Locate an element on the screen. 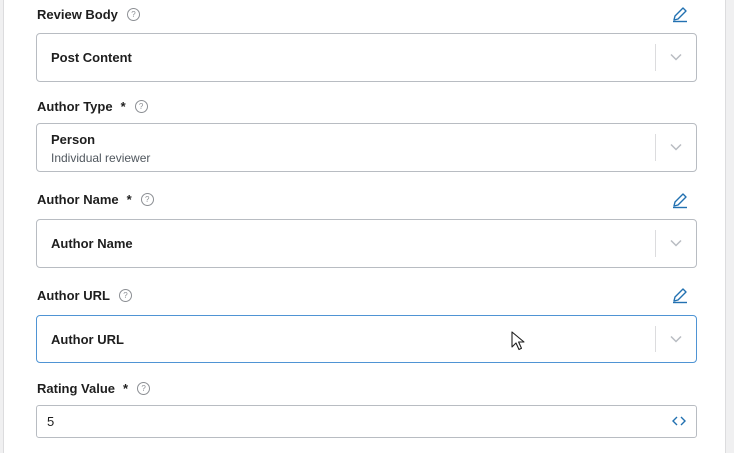 The height and width of the screenshot is (453, 734). author-url-label-row: Author URL ? is located at coordinates (84, 295).